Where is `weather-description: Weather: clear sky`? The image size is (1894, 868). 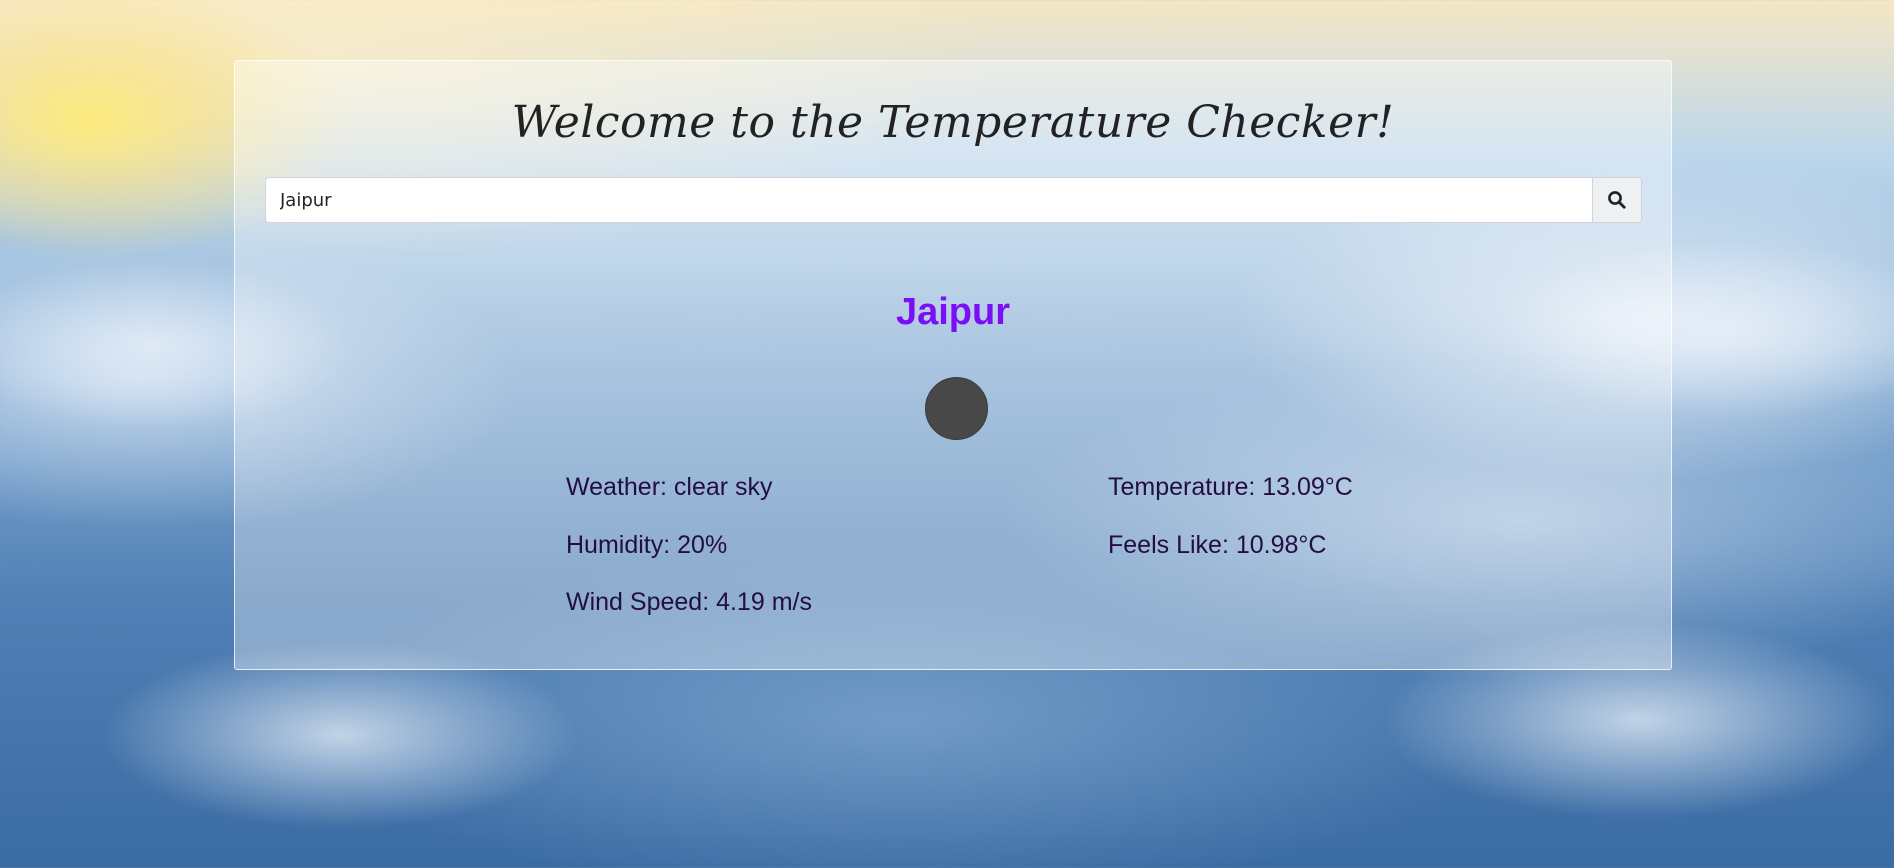 weather-description: Weather: clear sky is located at coordinates (669, 487).